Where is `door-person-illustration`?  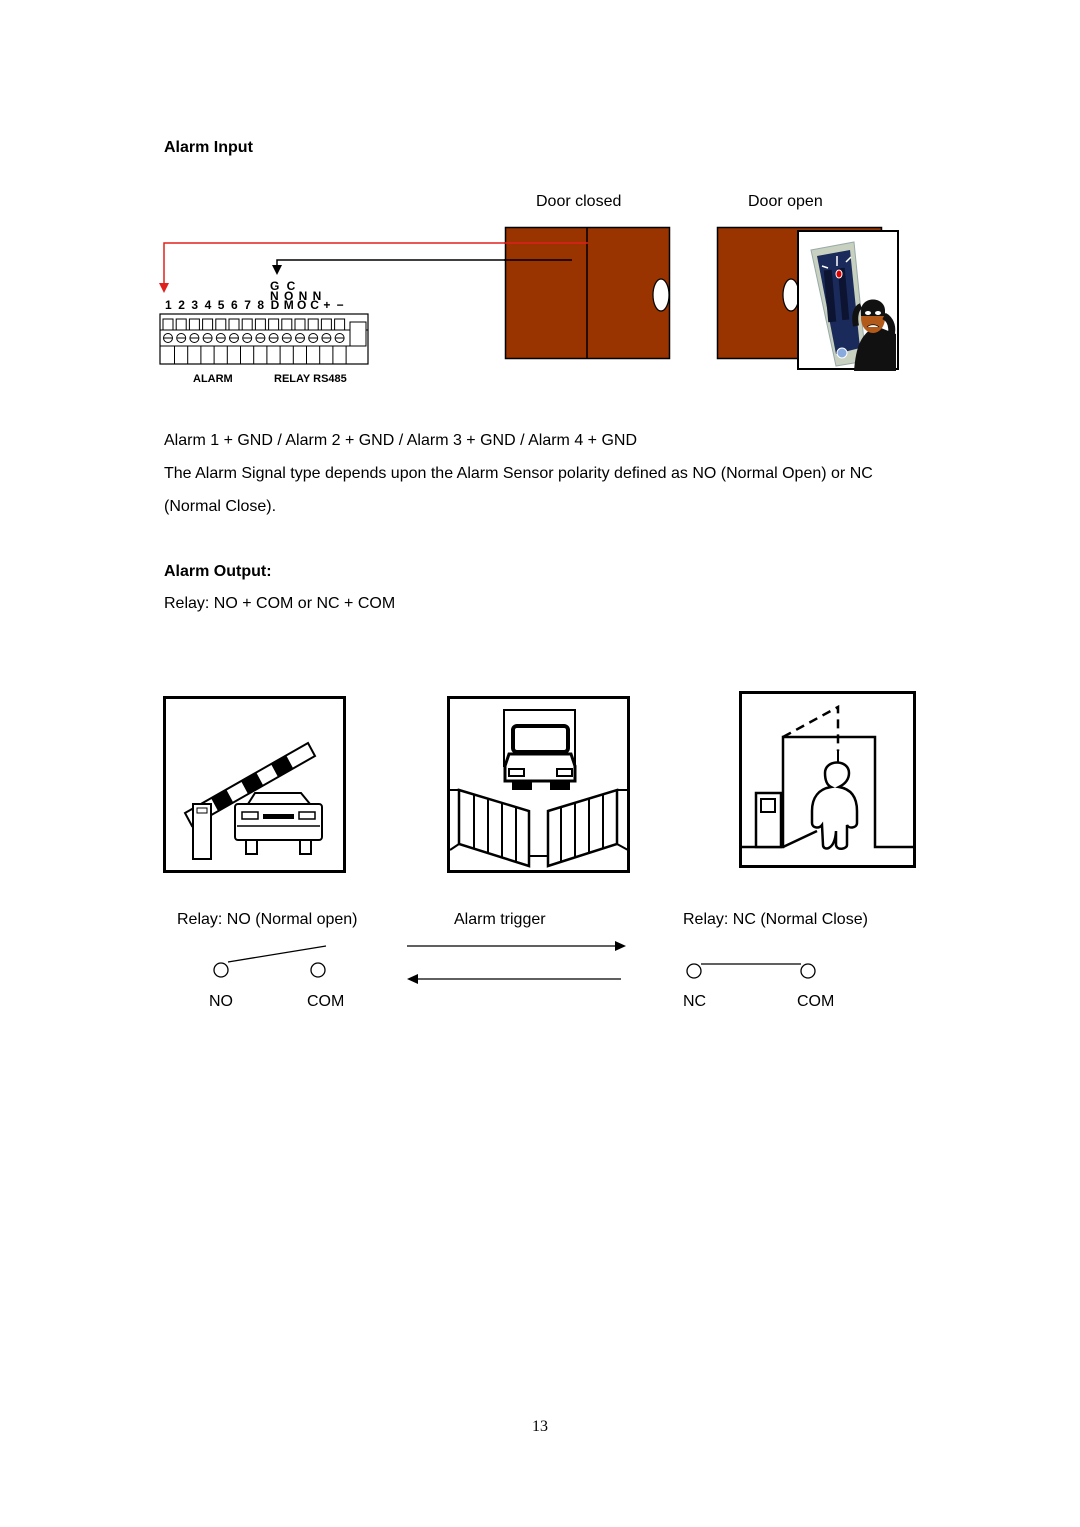 door-person-illustration is located at coordinates (827, 779).